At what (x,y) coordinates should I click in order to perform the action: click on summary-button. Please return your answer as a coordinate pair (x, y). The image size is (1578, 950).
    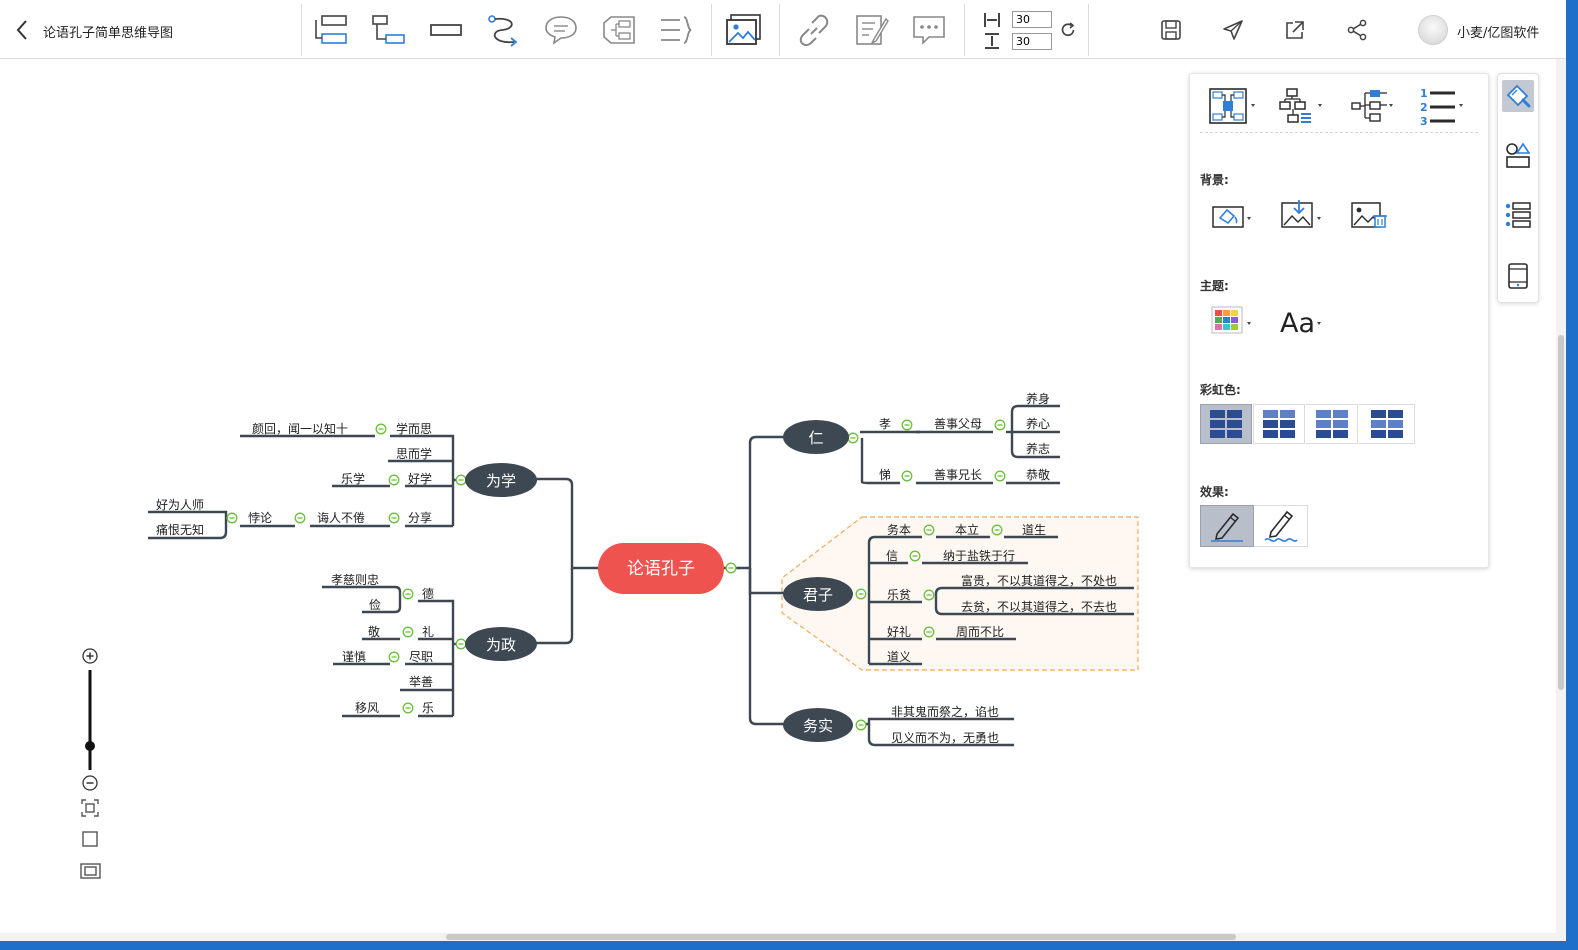
    Looking at the image, I should click on (676, 30).